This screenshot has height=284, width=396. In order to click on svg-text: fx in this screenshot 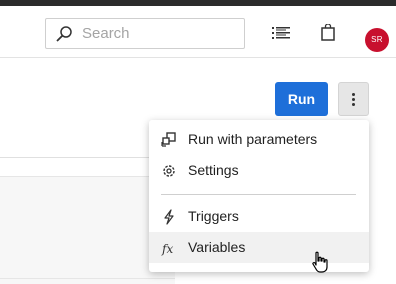, I will do `click(167, 249)`.